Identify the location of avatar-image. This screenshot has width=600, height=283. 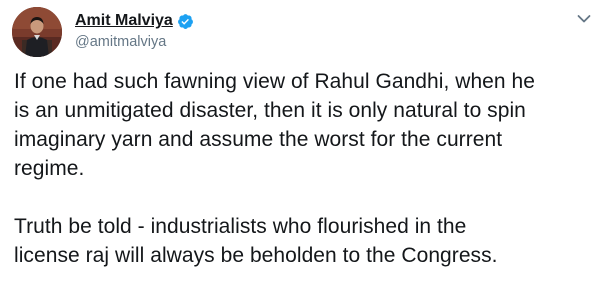
(37, 32).